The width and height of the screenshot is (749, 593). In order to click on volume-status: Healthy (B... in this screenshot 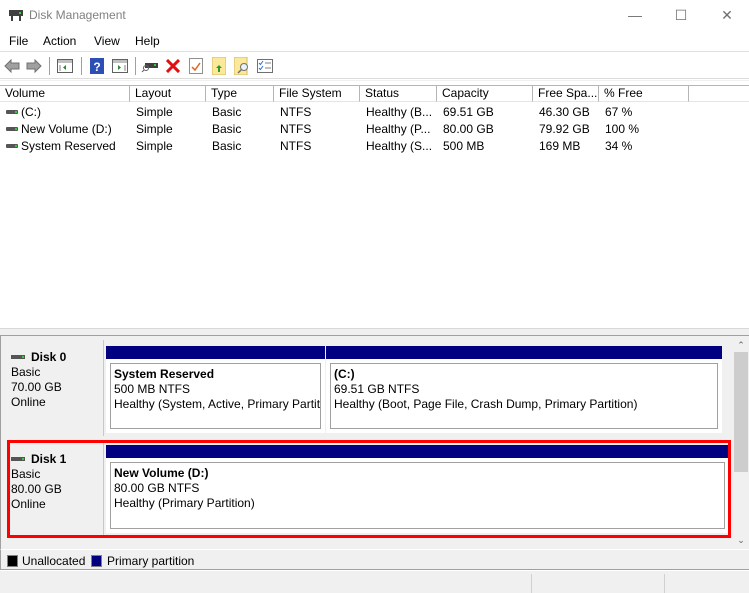, I will do `click(399, 112)`.